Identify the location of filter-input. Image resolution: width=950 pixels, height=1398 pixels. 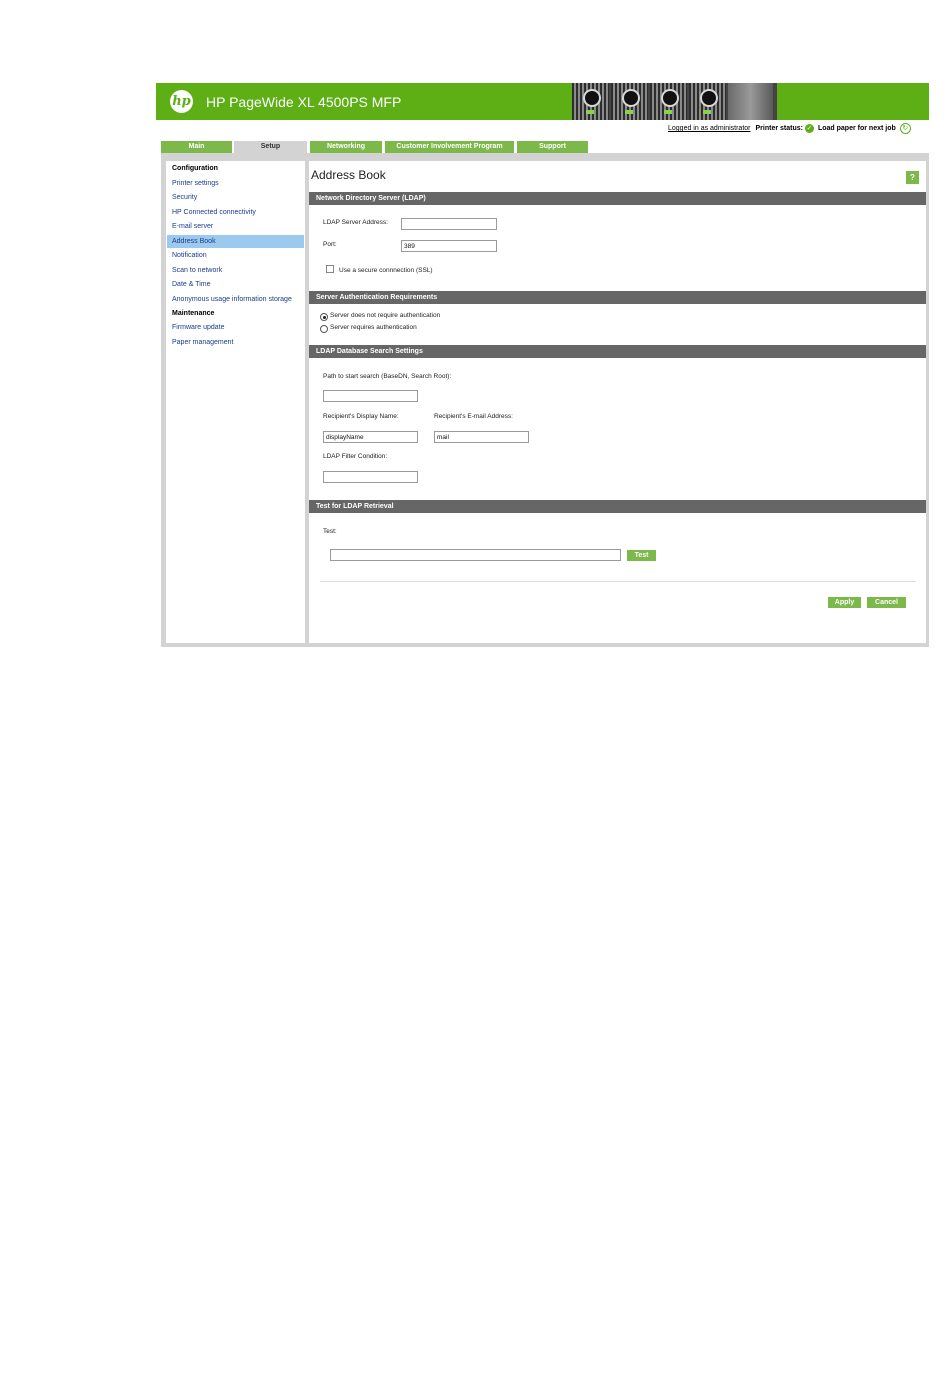
(370, 477).